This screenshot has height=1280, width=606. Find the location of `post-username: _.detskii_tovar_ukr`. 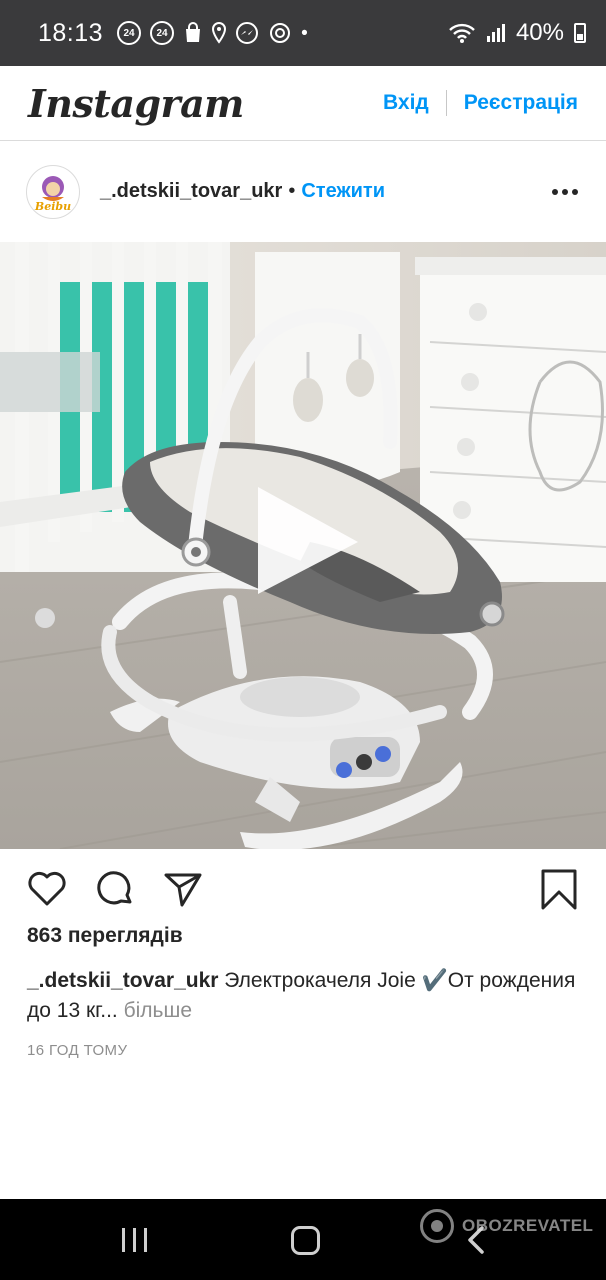

post-username: _.detskii_tovar_ukr is located at coordinates (191, 191).